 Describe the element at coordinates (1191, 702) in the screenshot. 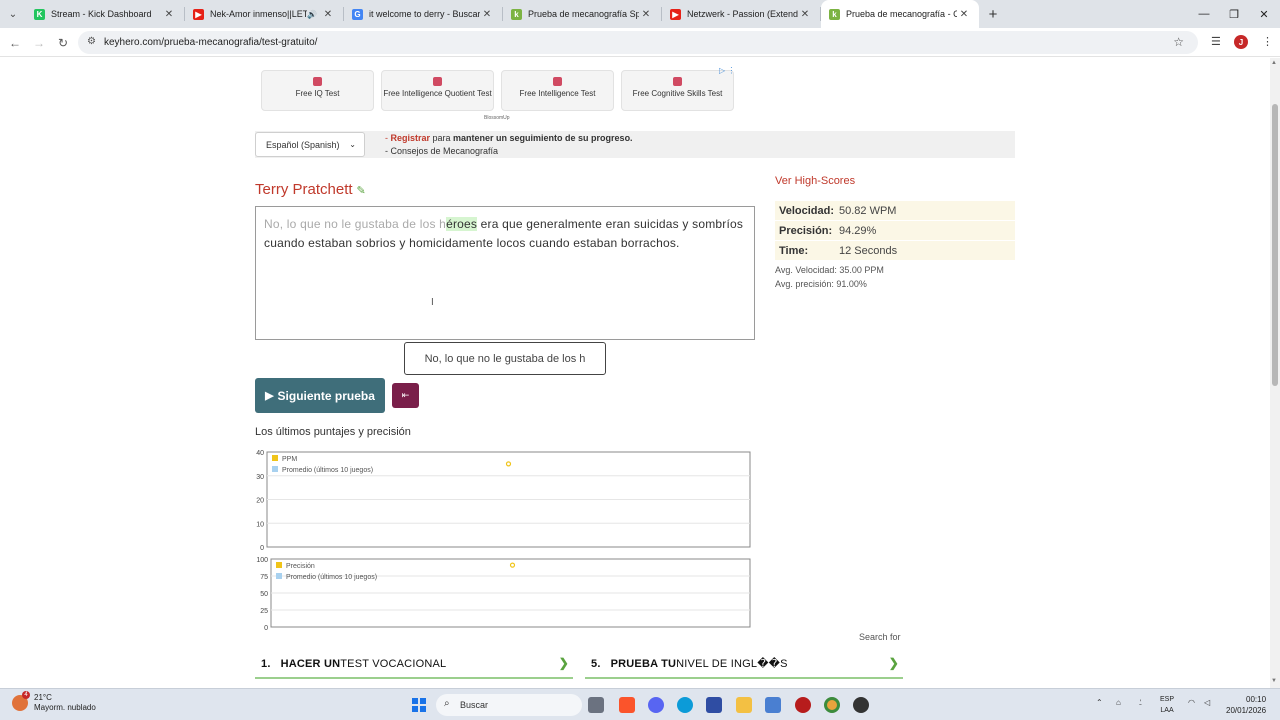

I see `wifi-icon: ◠` at that location.